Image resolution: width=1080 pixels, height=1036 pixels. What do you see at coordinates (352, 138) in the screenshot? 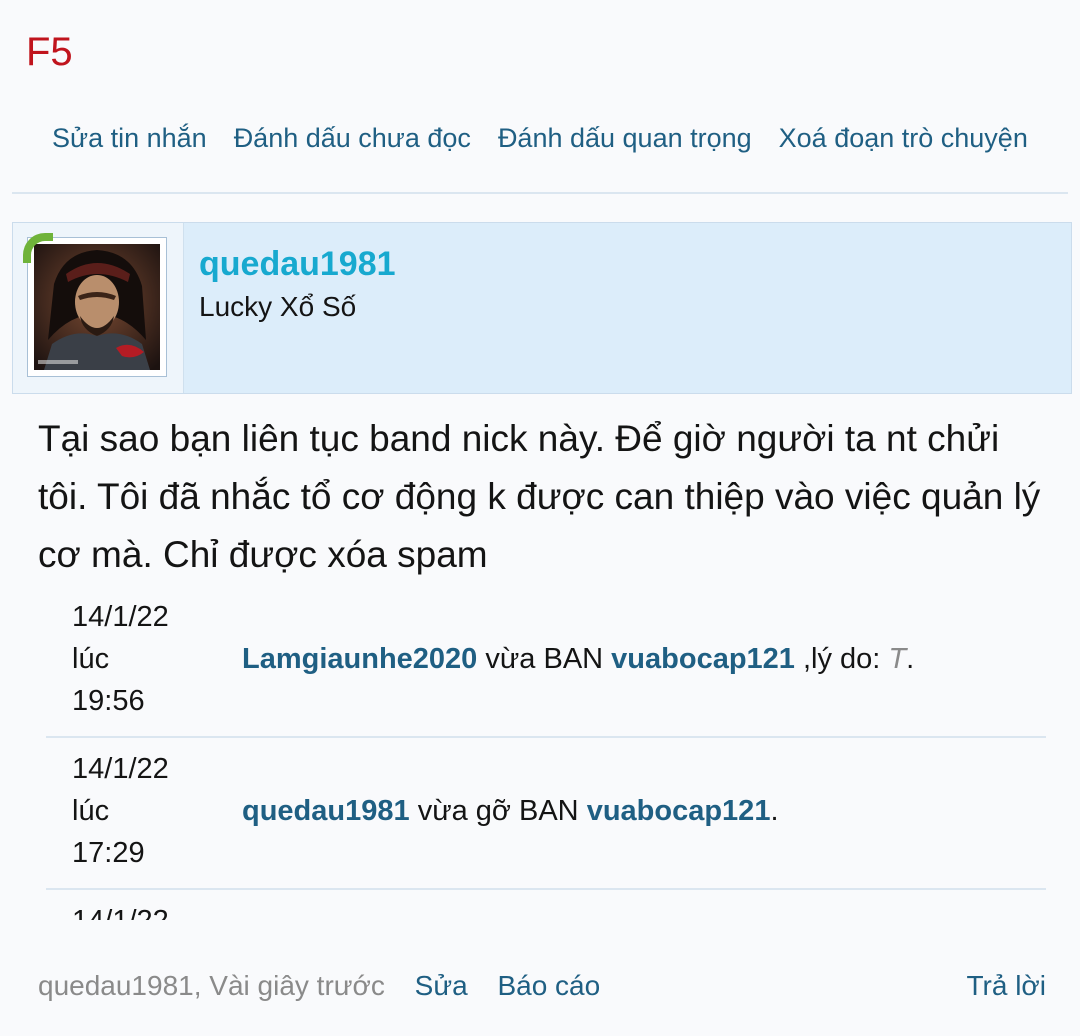
I see `mark-unread-link: Đánh dấu chưa đọc` at bounding box center [352, 138].